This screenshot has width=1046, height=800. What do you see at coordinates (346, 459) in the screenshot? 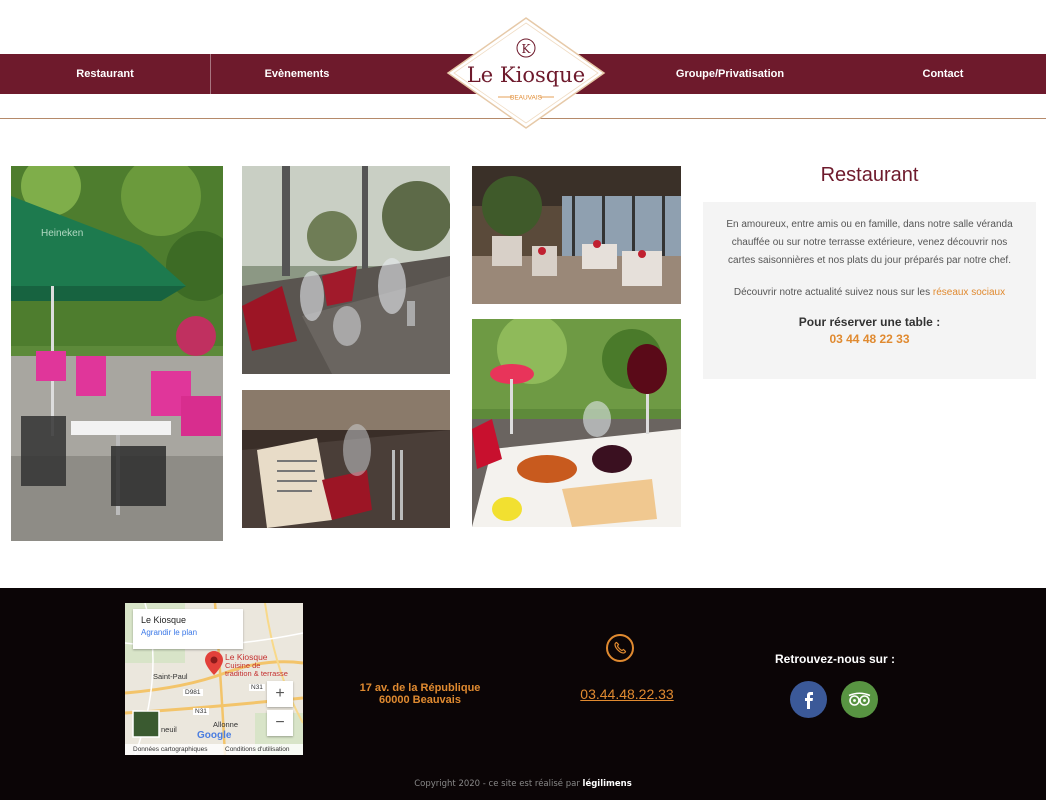
I see `photo-menu` at bounding box center [346, 459].